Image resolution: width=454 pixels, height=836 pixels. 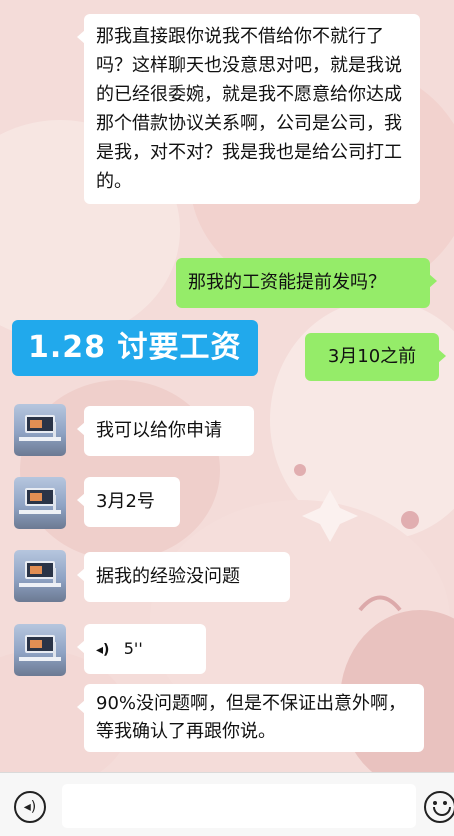 I want to click on message-text: 那我的工资能提前发吗？, so click(x=287, y=282).